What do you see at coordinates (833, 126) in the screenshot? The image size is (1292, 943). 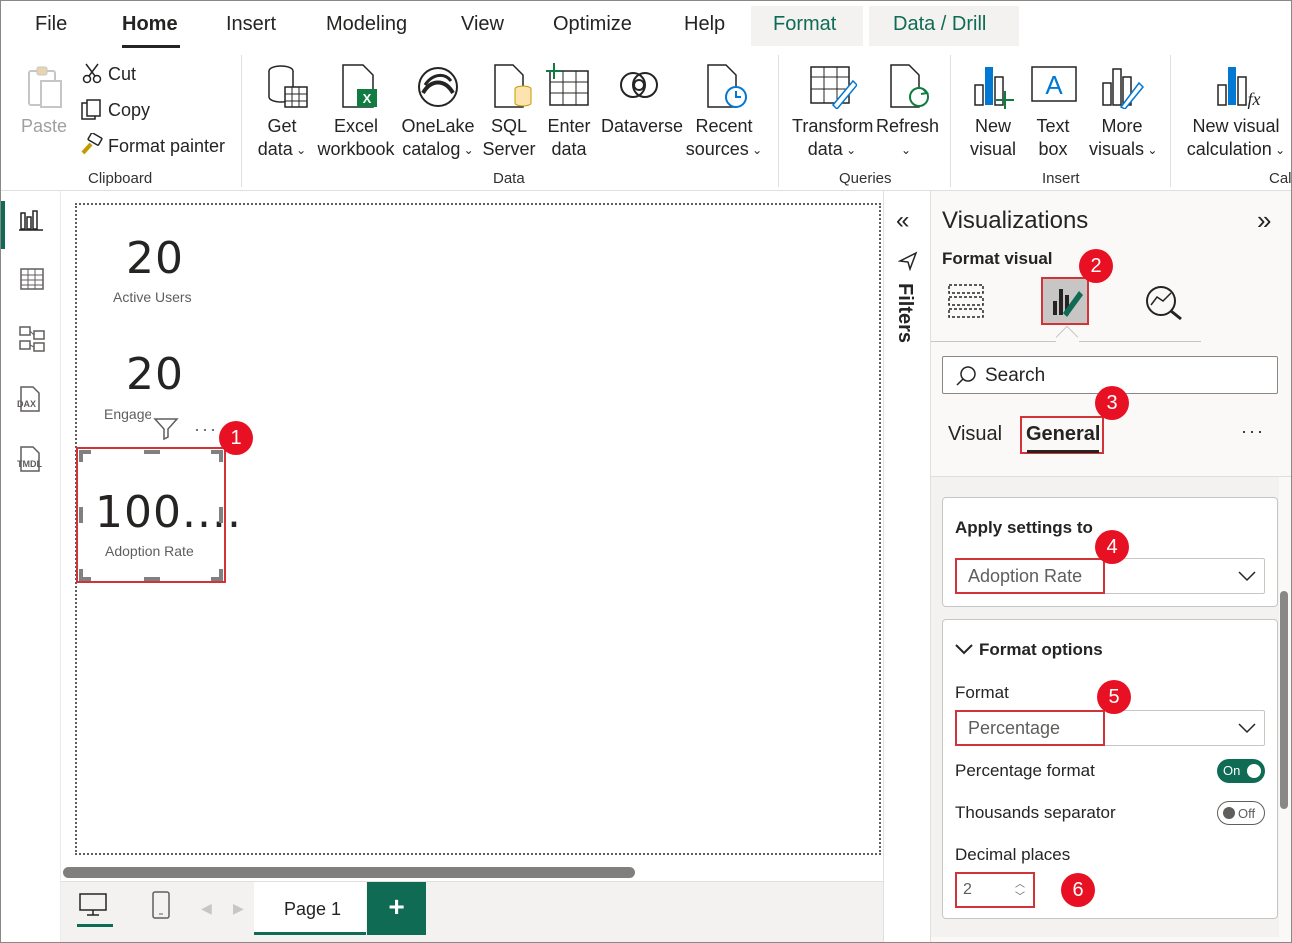 I see `transform-line1: Transform` at bounding box center [833, 126].